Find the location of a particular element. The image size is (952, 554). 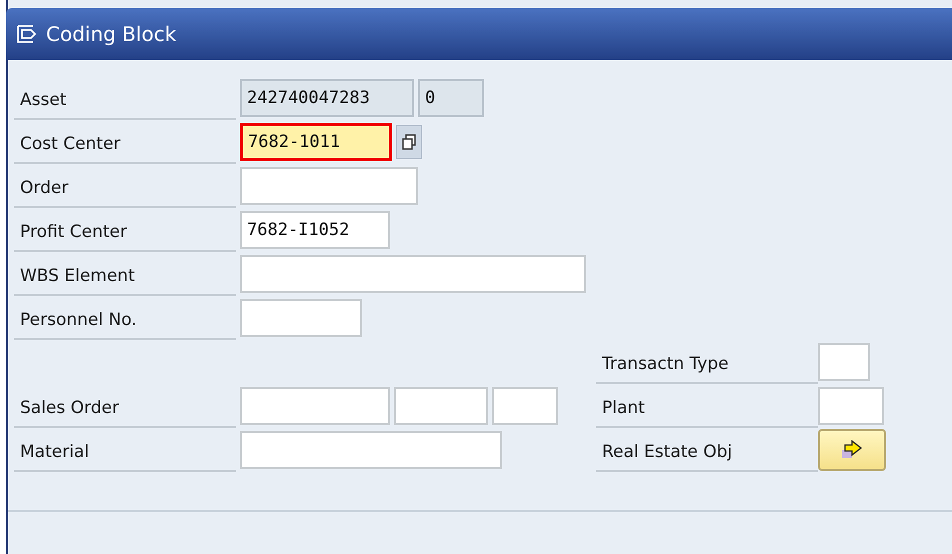

arrow-icon is located at coordinates (852, 450).